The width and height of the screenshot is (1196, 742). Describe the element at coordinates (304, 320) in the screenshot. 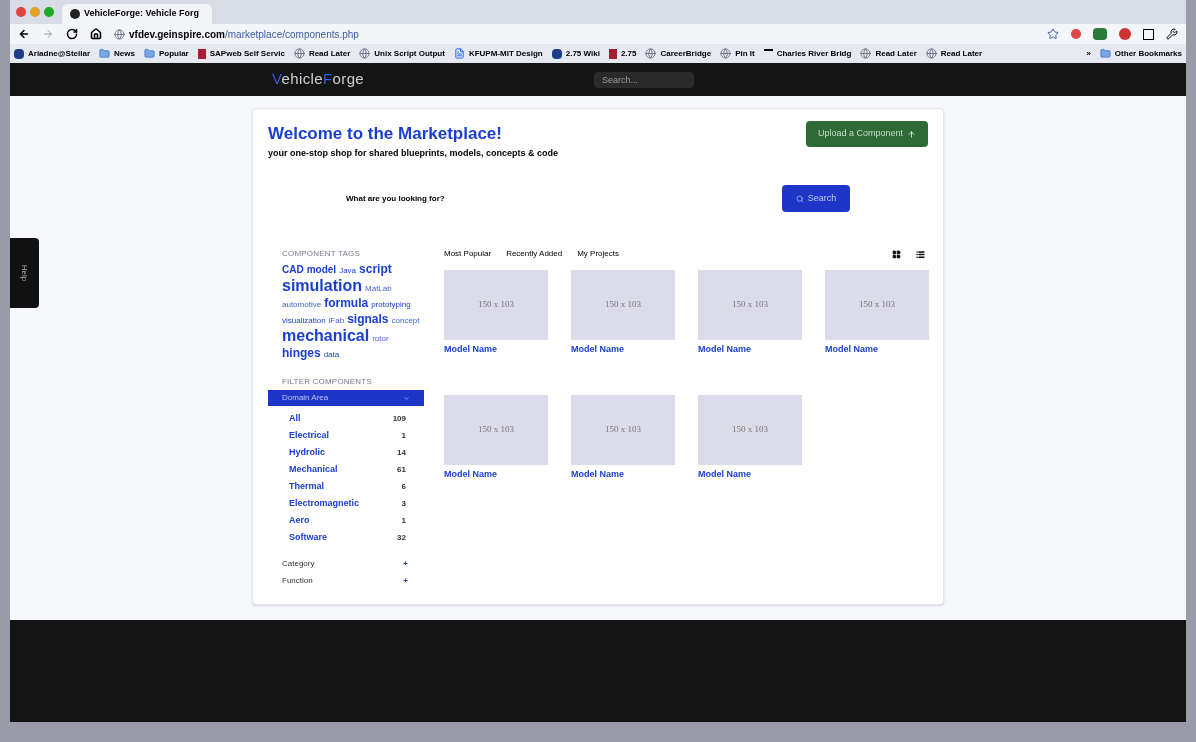

I see `tag-link: visualization` at that location.